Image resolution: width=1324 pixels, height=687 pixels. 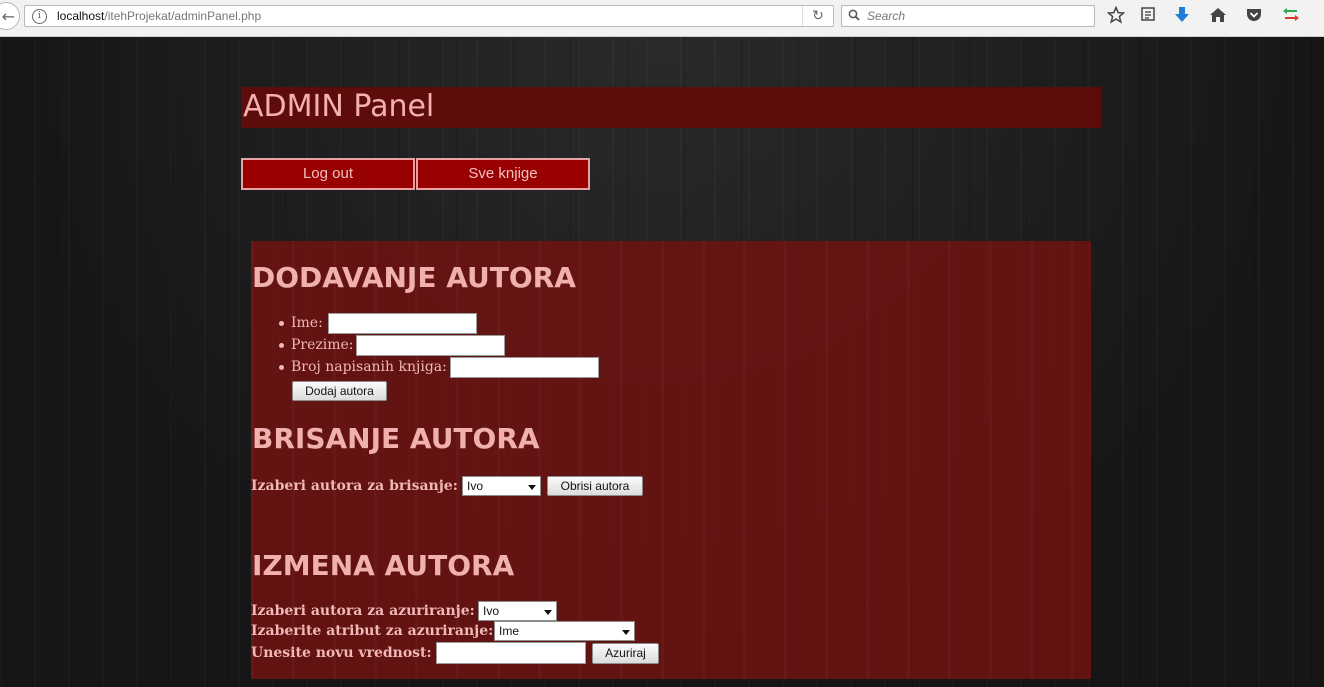 I want to click on sync-icon, so click(x=1291, y=16).